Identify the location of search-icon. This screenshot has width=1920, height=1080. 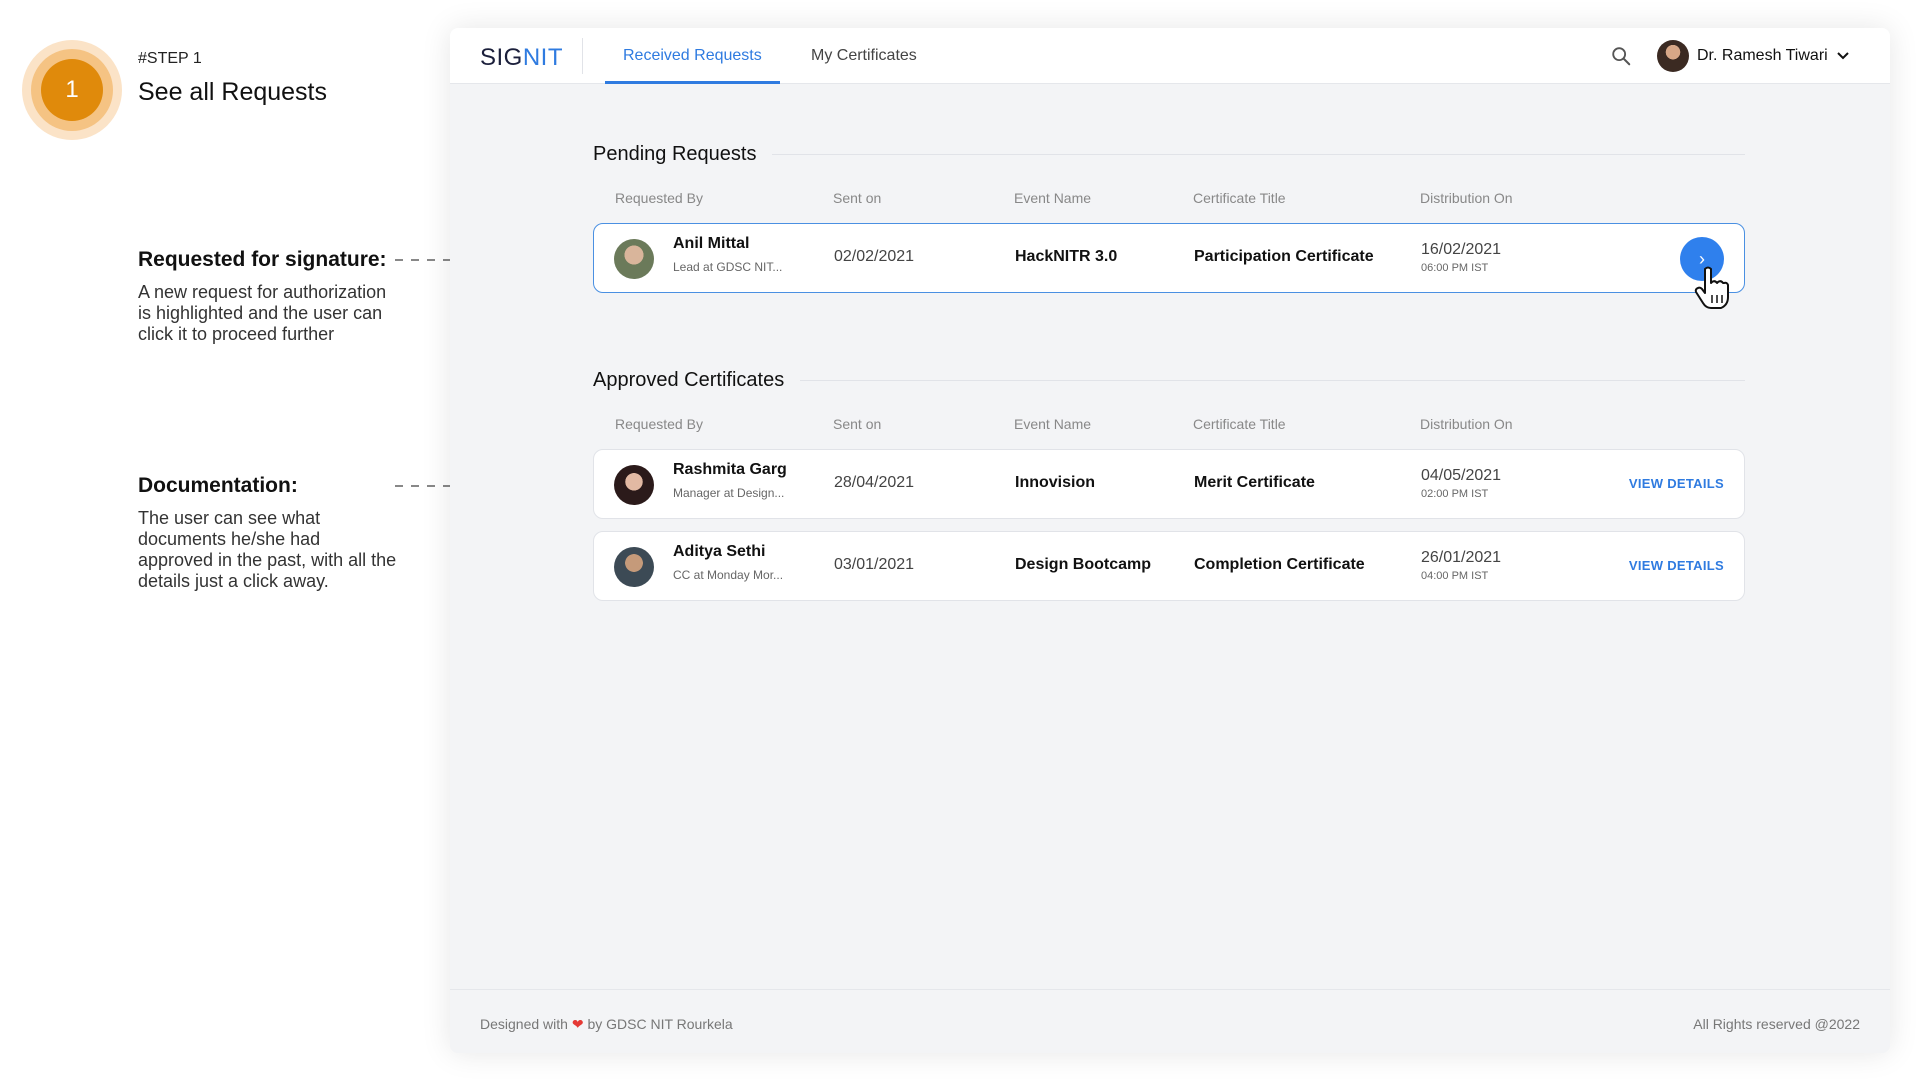
(1621, 56).